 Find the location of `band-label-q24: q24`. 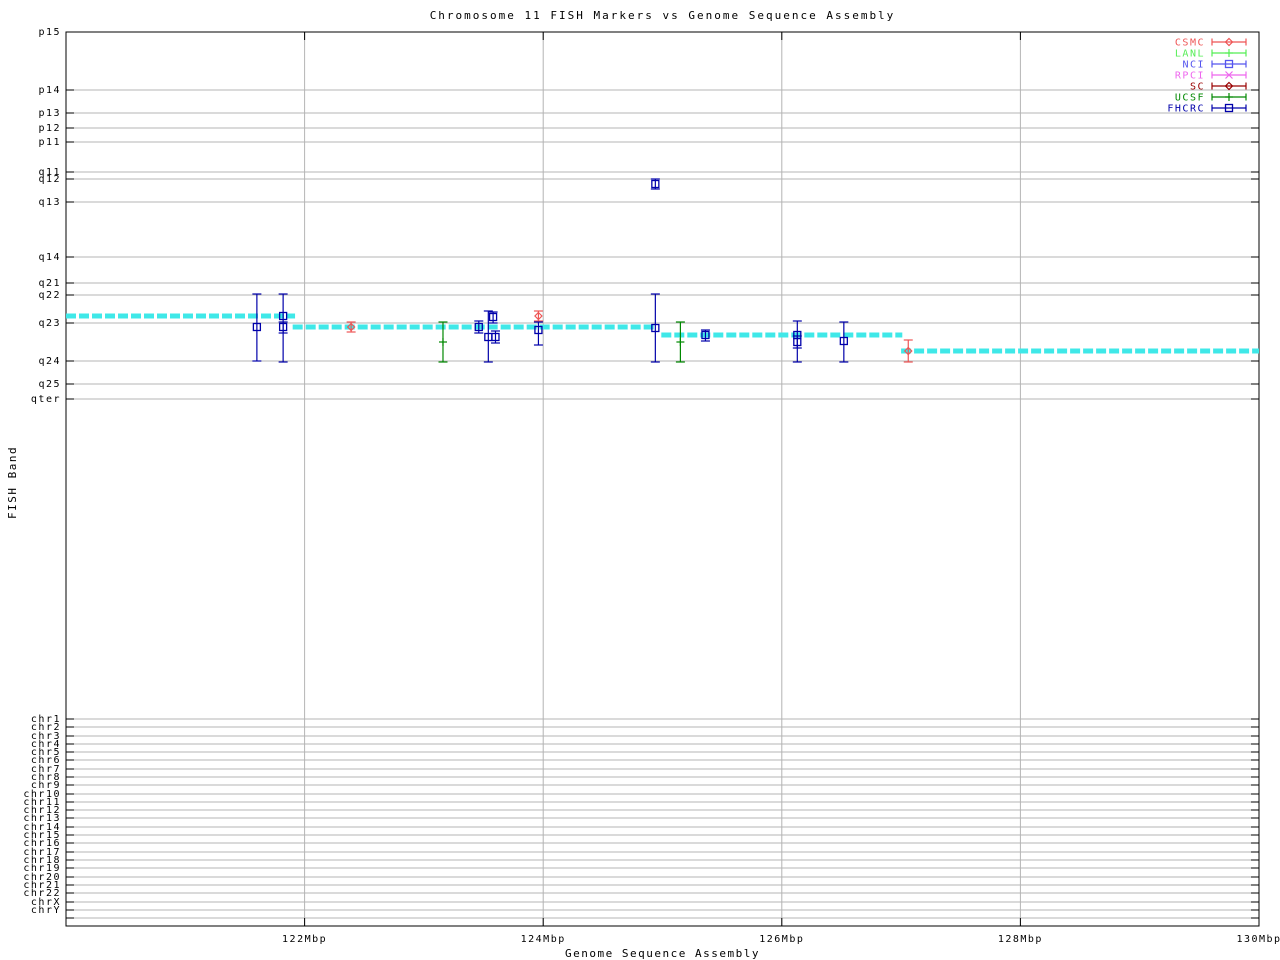

band-label-q24: q24 is located at coordinates (49, 361).